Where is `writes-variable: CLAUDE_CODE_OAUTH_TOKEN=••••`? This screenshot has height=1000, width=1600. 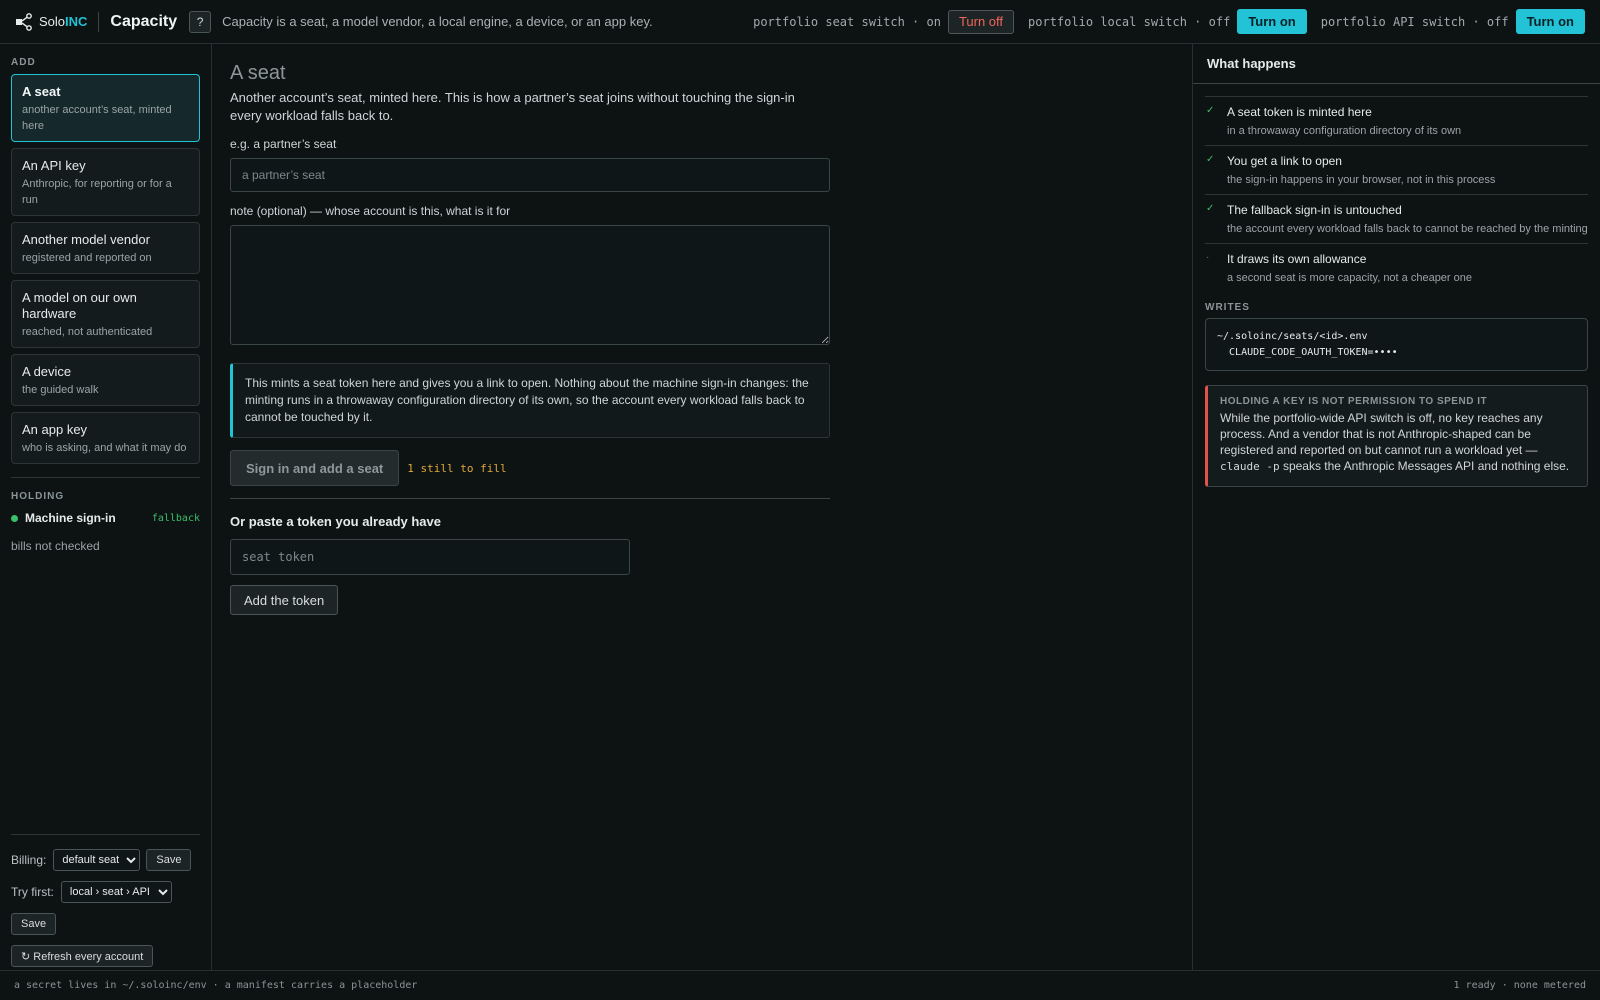 writes-variable: CLAUDE_CODE_OAUTH_TOKEN=•••• is located at coordinates (1307, 352).